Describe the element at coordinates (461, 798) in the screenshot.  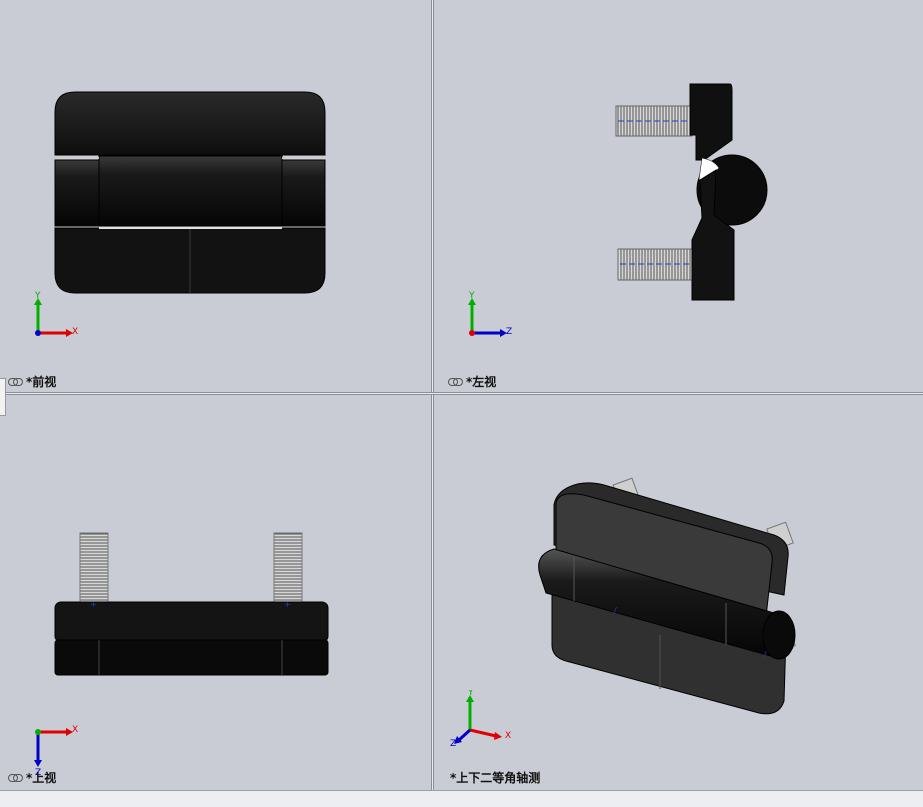
I see `status-bar` at that location.